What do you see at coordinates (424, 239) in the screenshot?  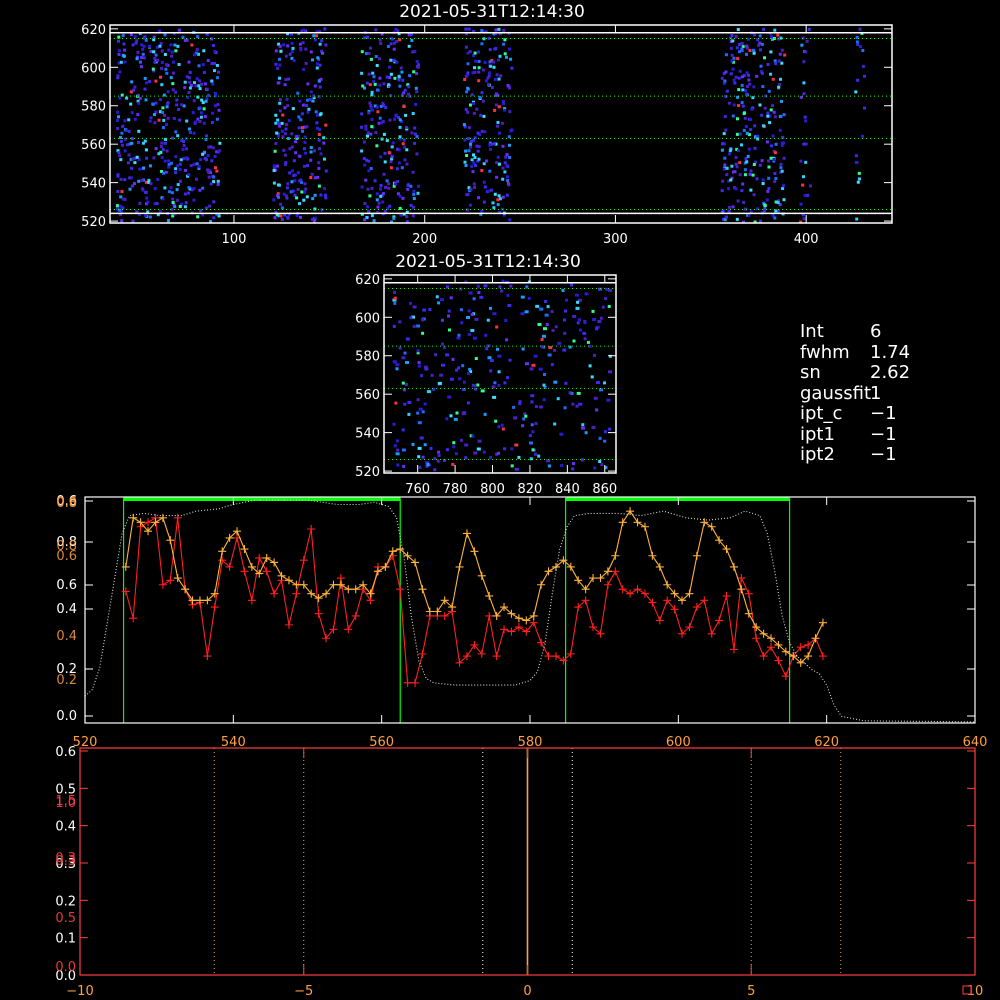 I see `x-tick-label: 200` at bounding box center [424, 239].